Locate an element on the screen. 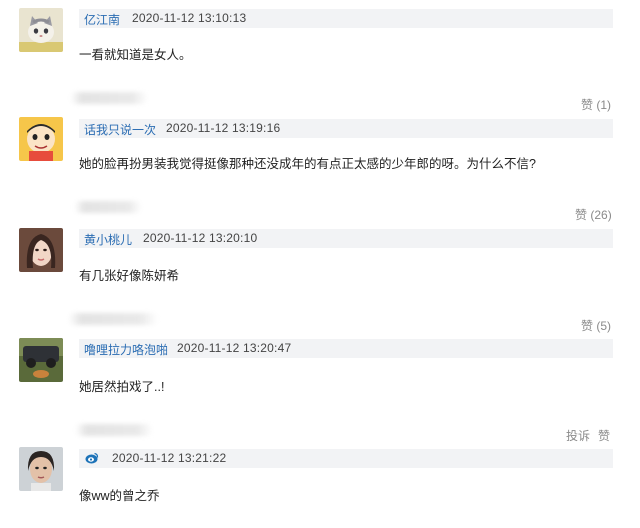  comment-text: 她的脸再扮男装我觉得挺像那种还没成年的有点正太感的少年郎的呀。为什么不信? is located at coordinates (307, 164).